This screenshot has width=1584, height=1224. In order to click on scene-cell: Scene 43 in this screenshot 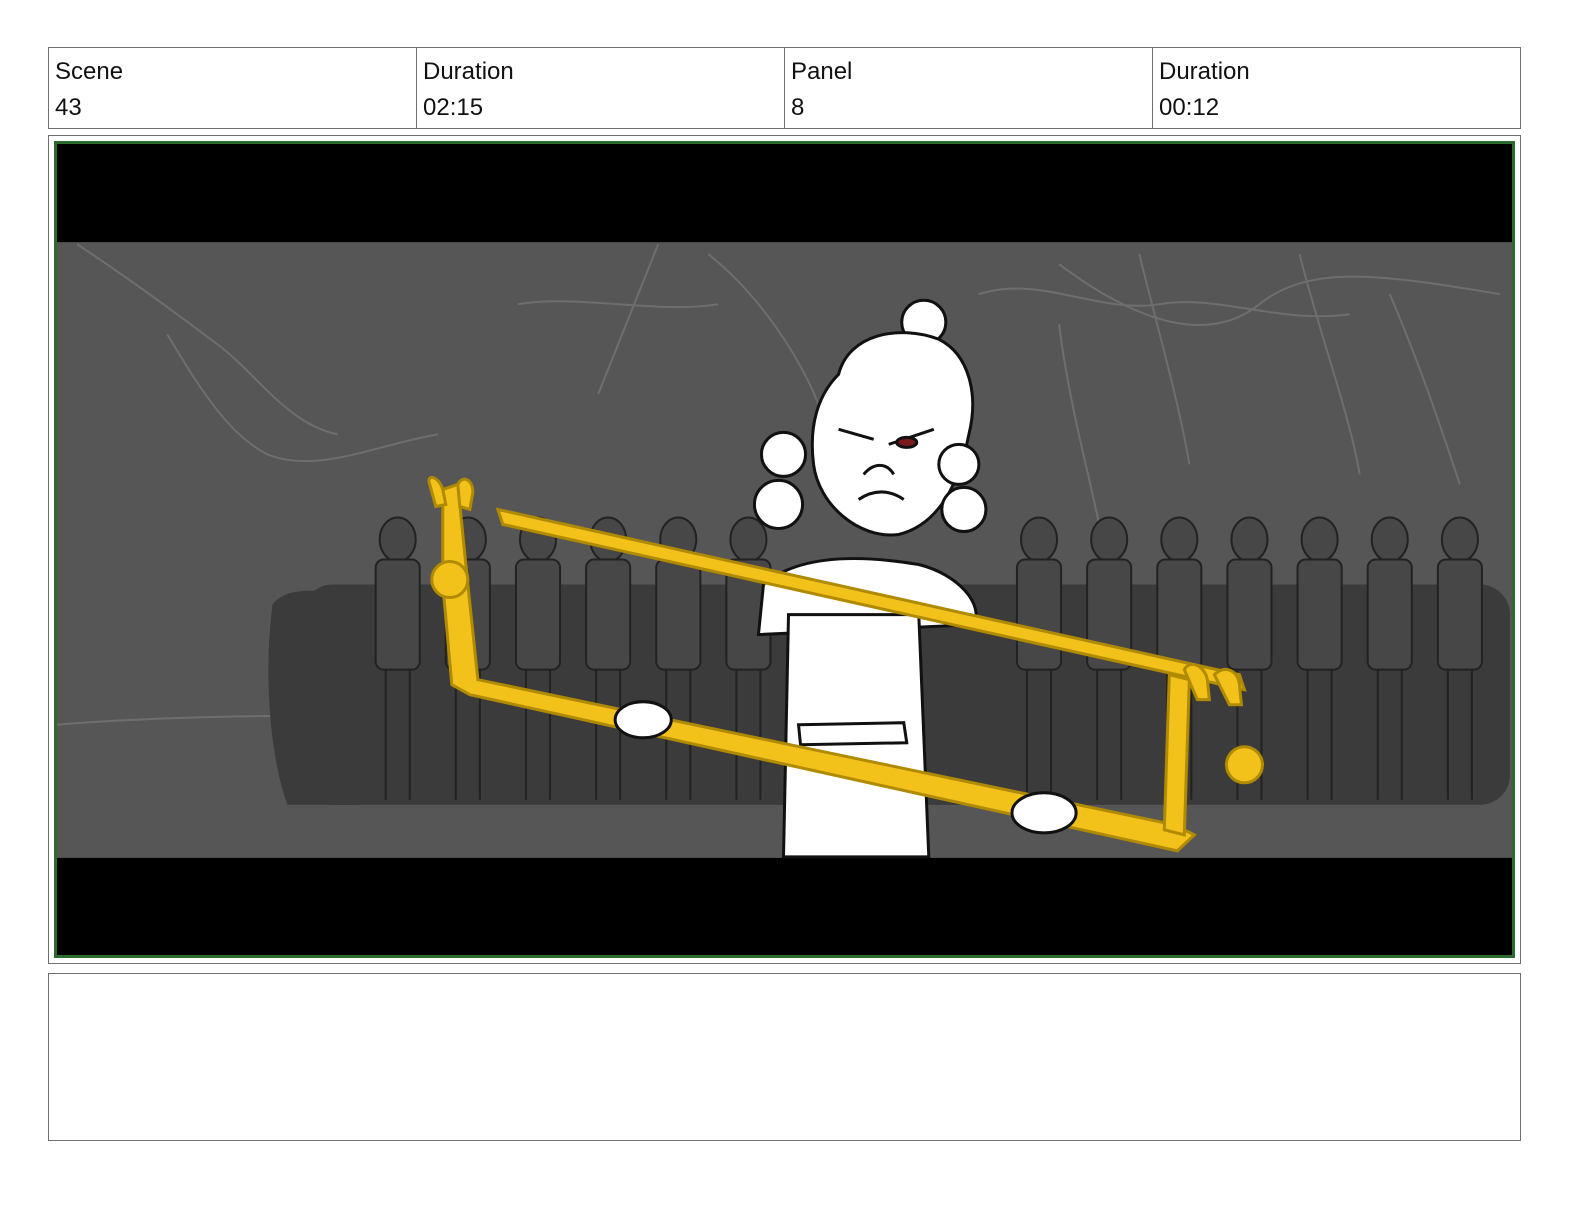, I will do `click(233, 88)`.